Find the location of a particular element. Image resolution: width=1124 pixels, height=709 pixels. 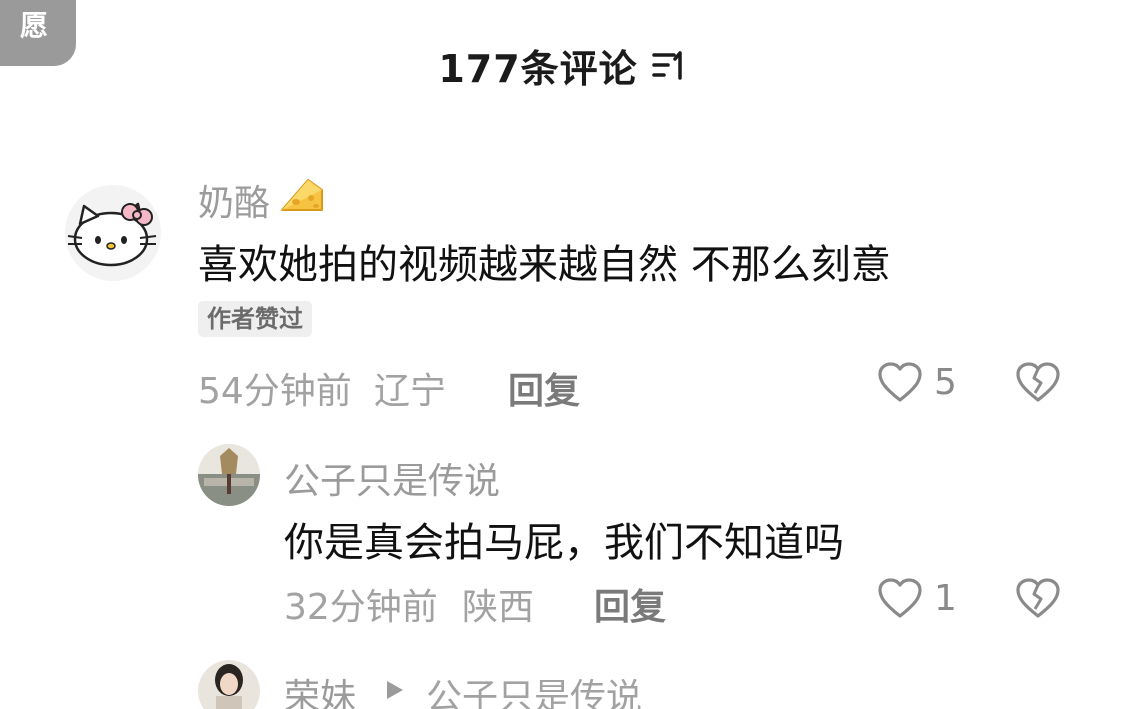

reply-arrow-icon is located at coordinates (395, 690).